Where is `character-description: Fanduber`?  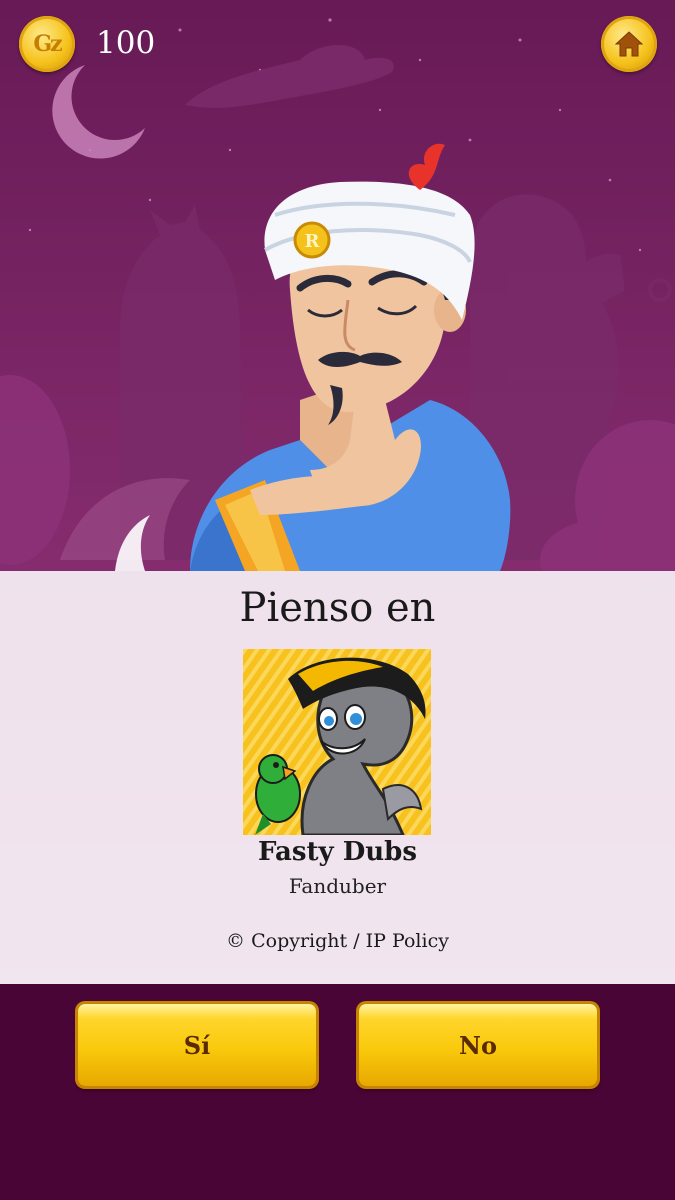 character-description: Fanduber is located at coordinates (337, 886).